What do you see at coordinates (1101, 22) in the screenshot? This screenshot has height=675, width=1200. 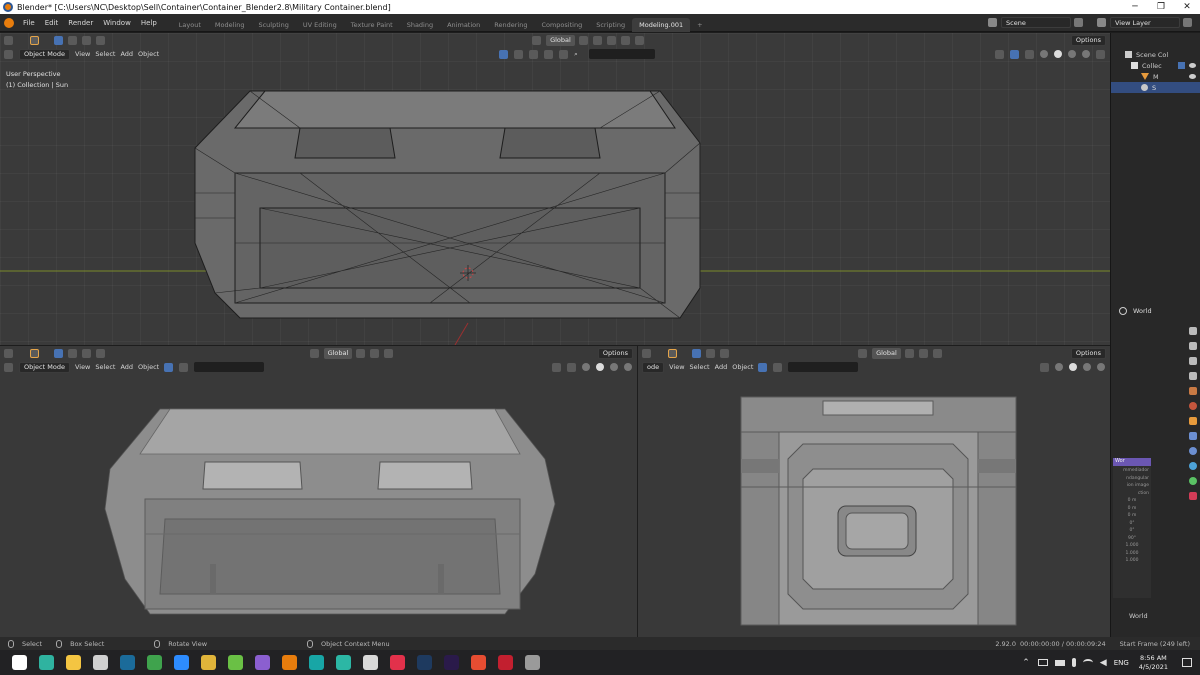 I see `view-layer-icon` at bounding box center [1101, 22].